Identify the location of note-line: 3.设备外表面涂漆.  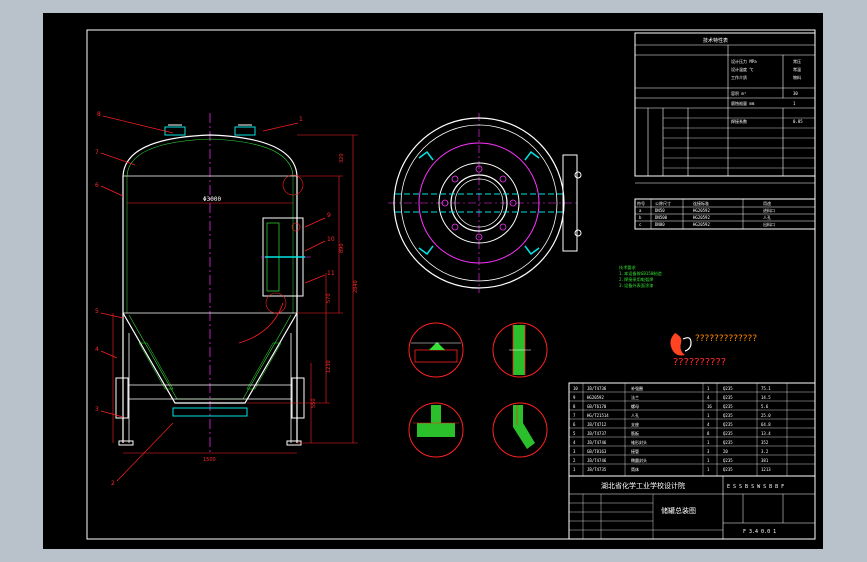
(636, 285).